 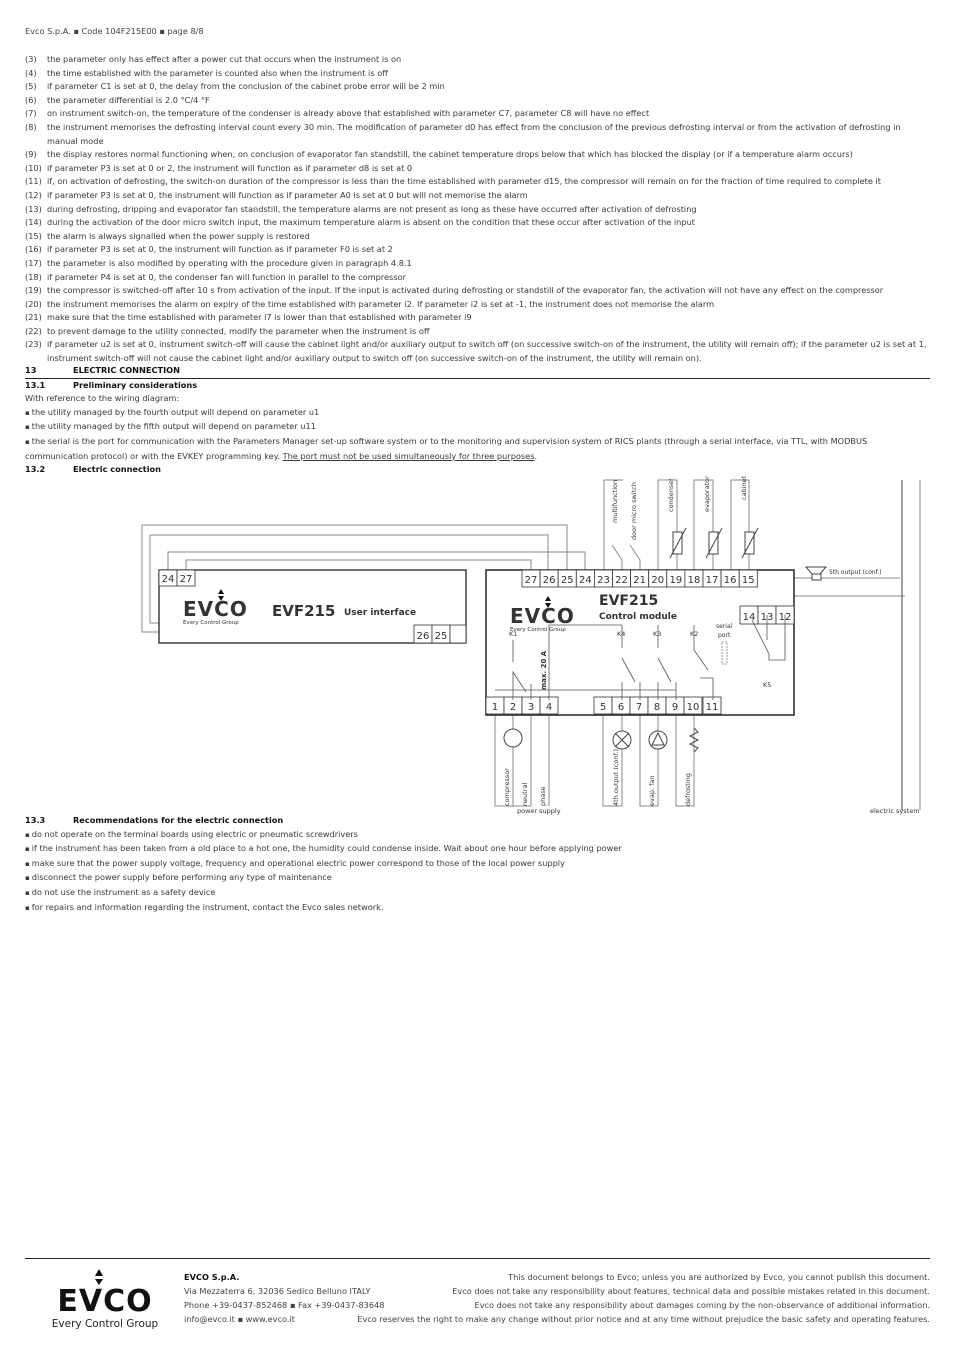 What do you see at coordinates (675, 707) in the screenshot?
I see `cm-terminal-label: 9` at bounding box center [675, 707].